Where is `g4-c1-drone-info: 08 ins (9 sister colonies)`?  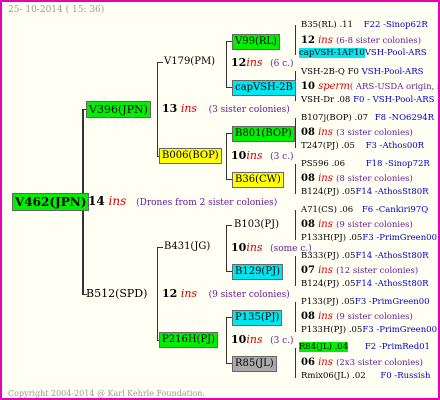 g4-c1-drone-info: 08 ins (9 sister colonies) is located at coordinates (357, 224).